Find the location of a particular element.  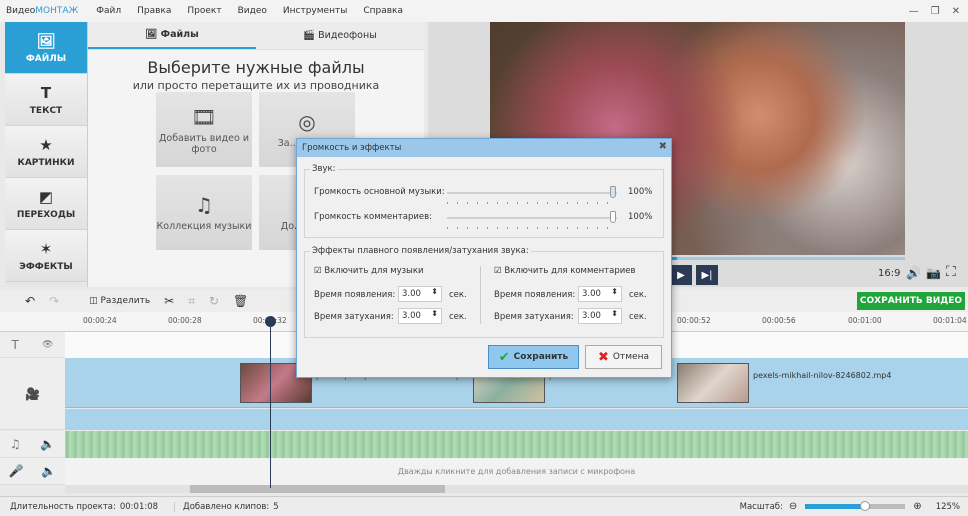

comments-fade-in-input: 3.00 ⬍ is located at coordinates (600, 294).